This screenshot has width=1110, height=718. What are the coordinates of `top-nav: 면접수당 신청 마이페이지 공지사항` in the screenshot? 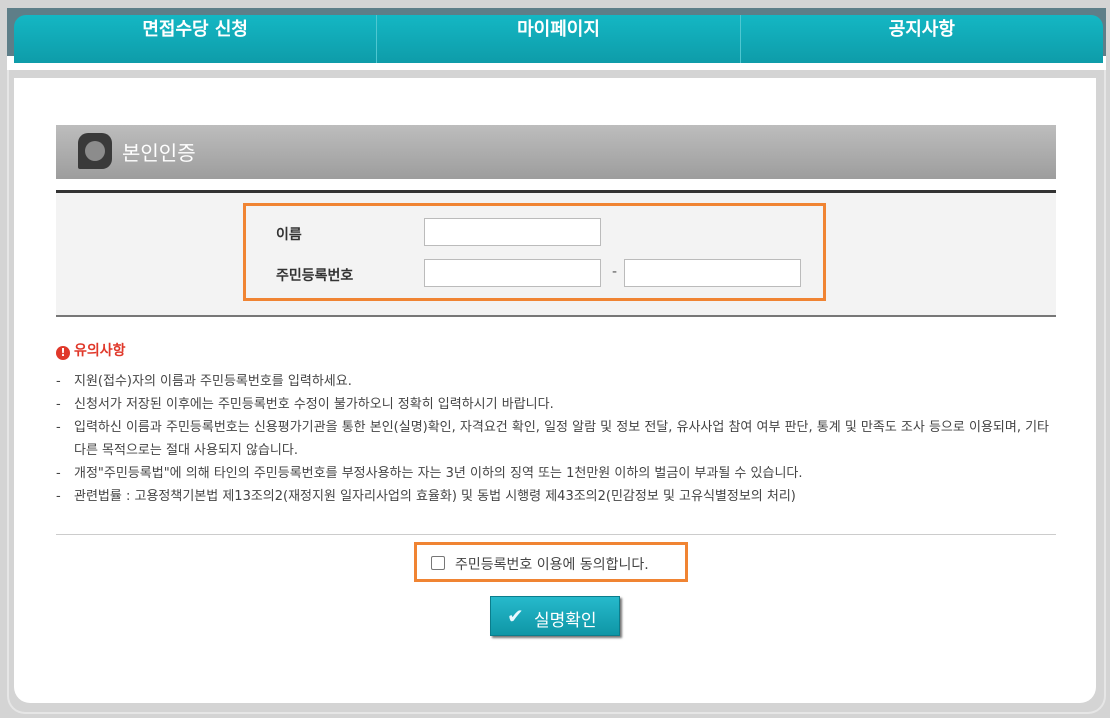 It's located at (558, 39).